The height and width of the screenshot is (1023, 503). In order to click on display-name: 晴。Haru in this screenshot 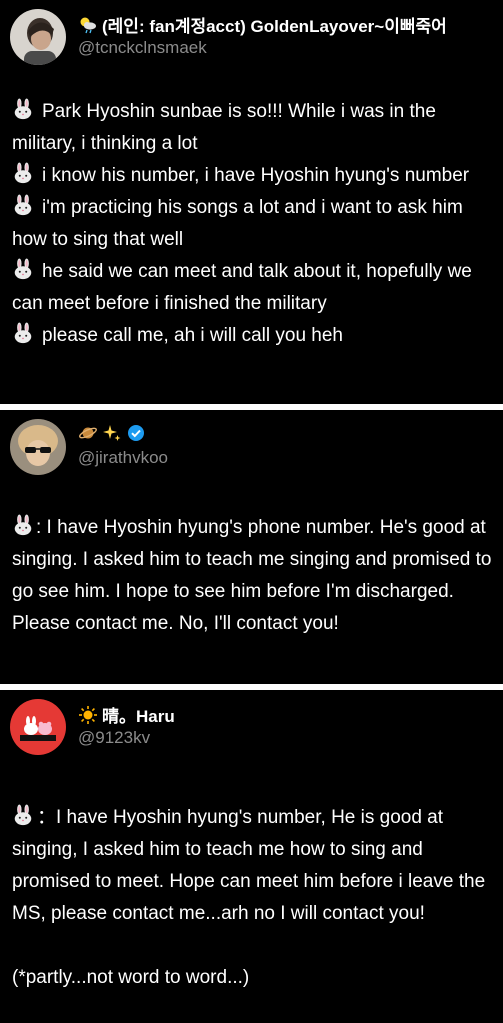, I will do `click(126, 714)`.